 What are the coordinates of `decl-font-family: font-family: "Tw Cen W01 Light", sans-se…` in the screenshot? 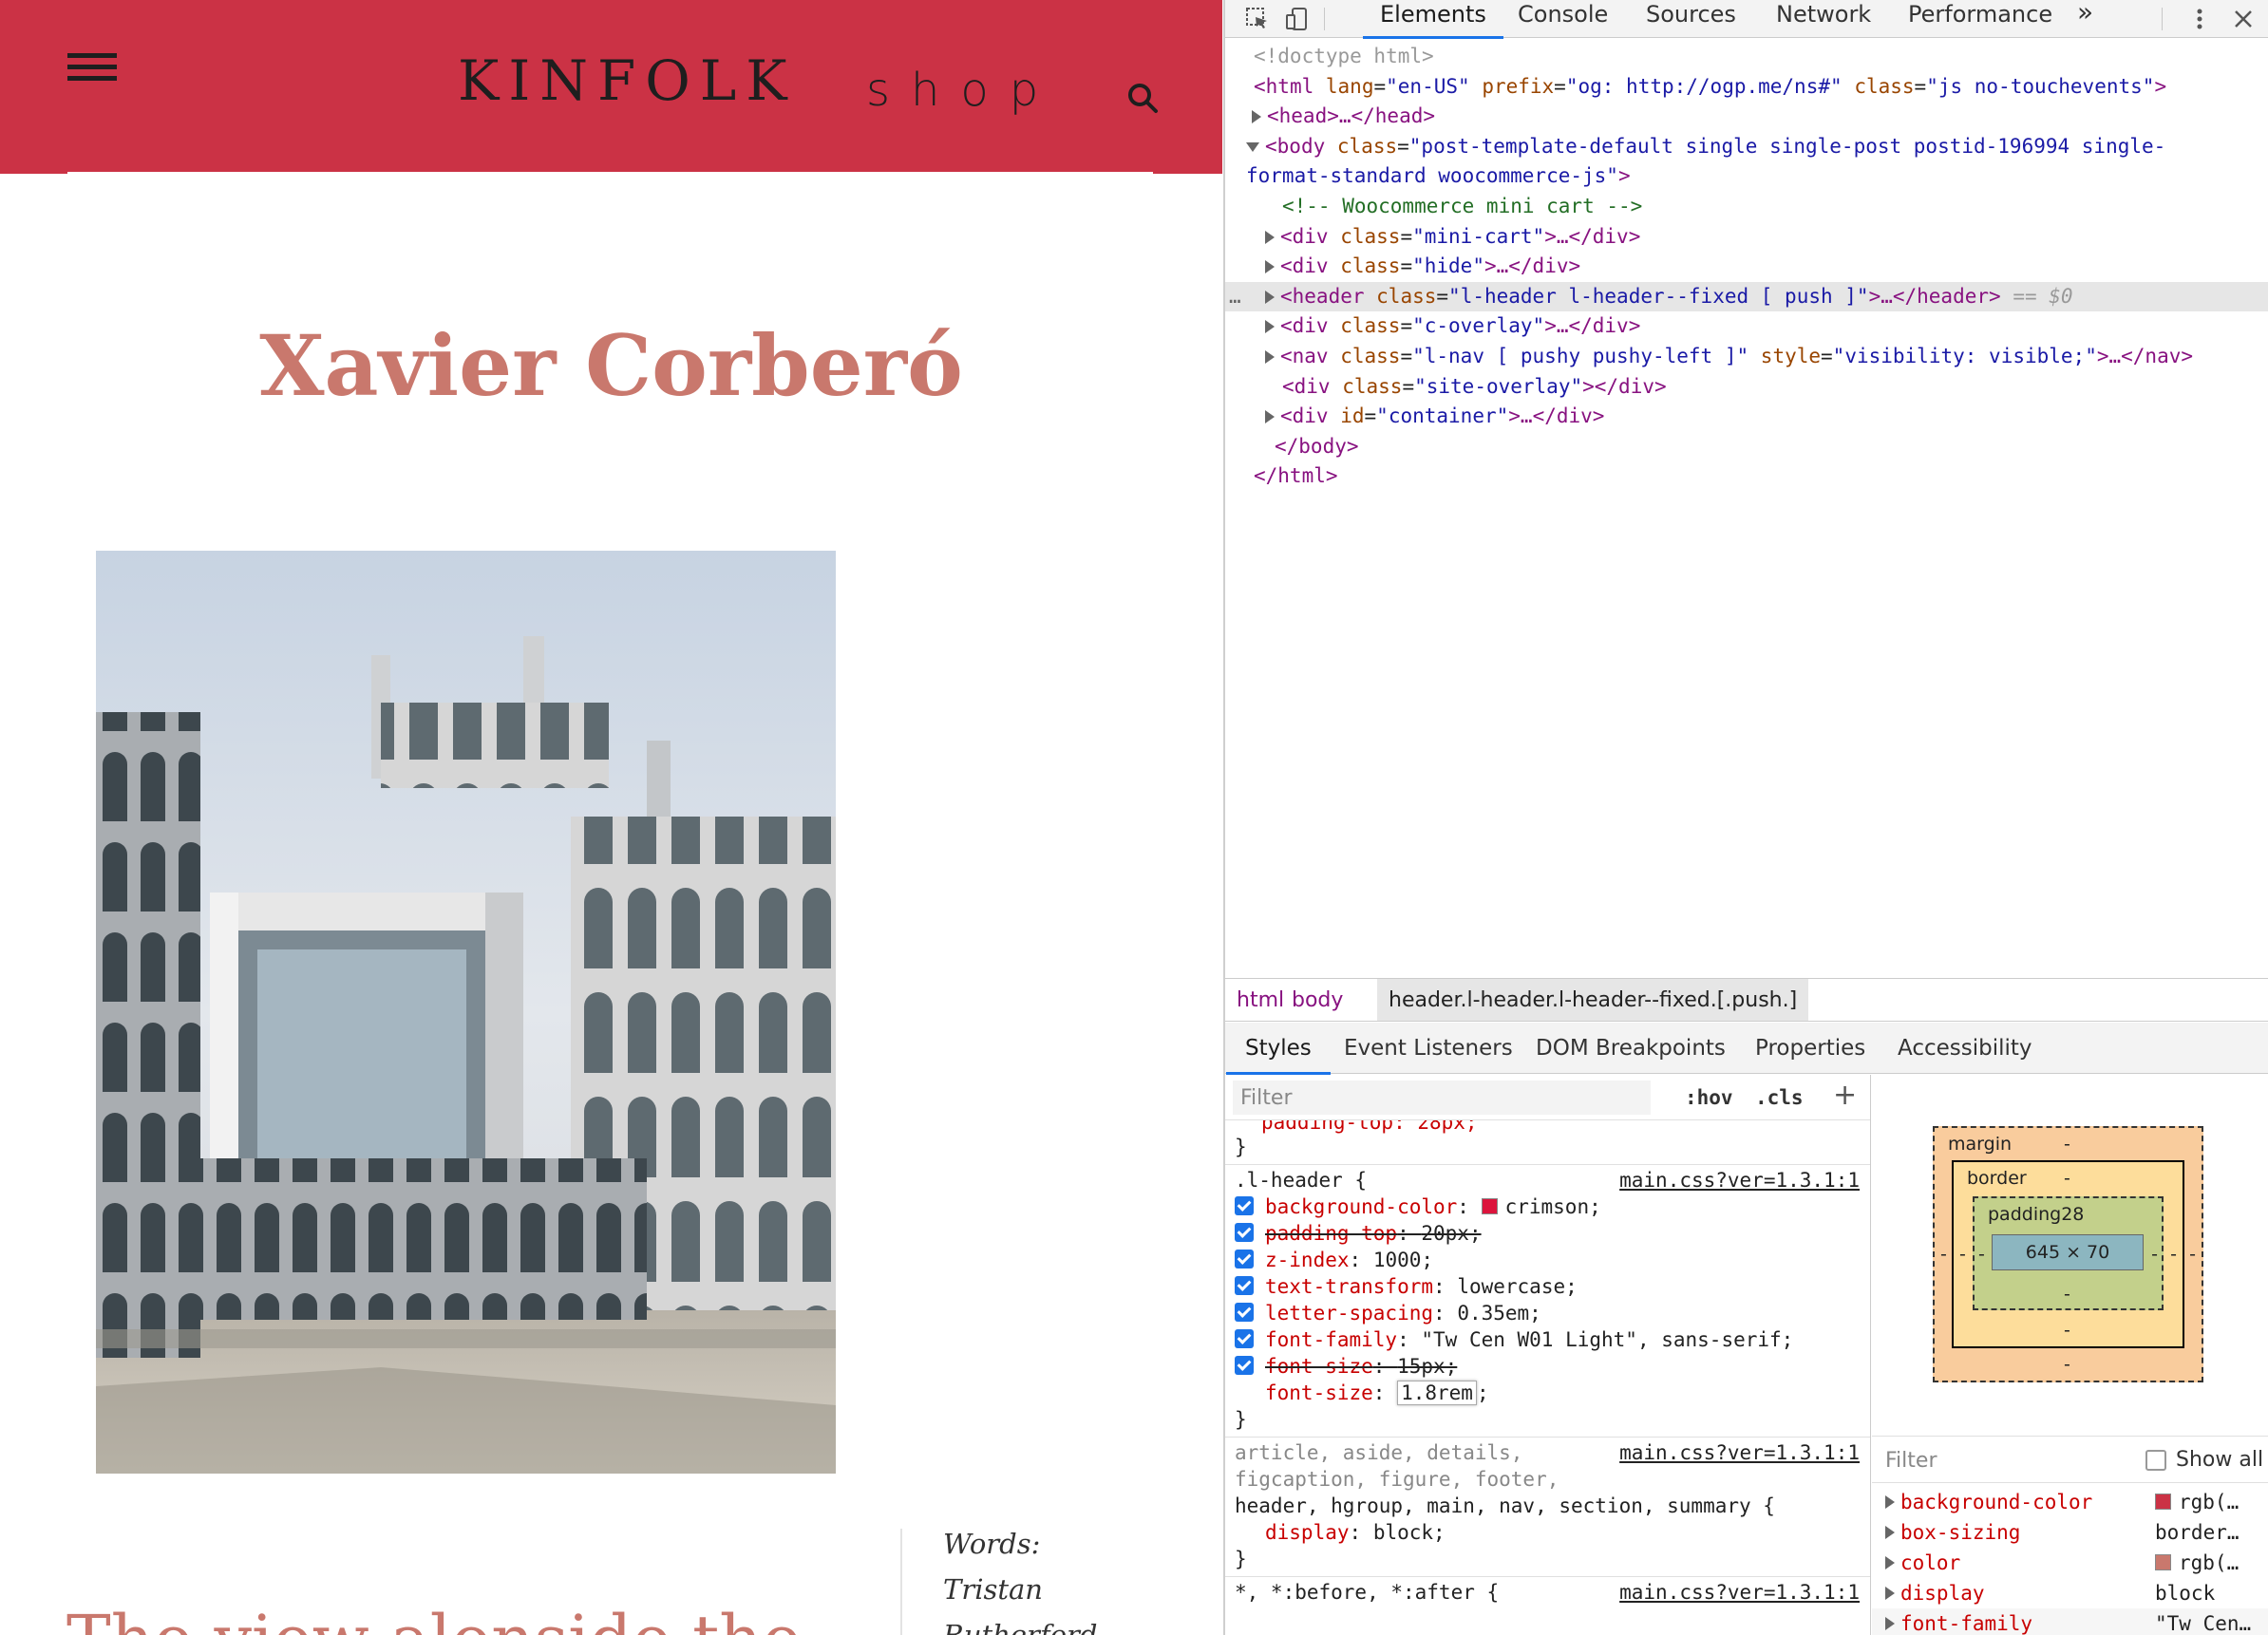 It's located at (1548, 1339).